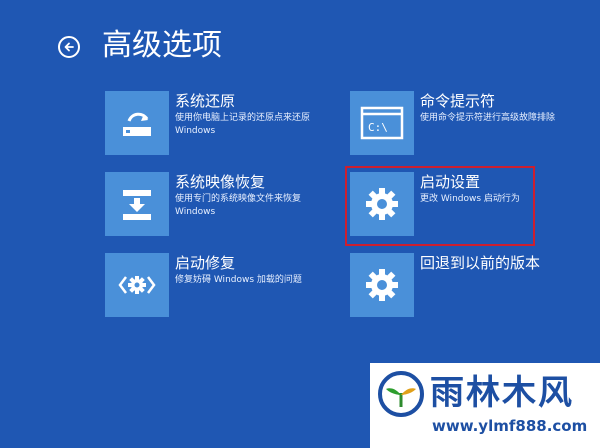 The width and height of the screenshot is (600, 448). What do you see at coordinates (480, 263) in the screenshot?
I see `option-title: 回退到以前的版本` at bounding box center [480, 263].